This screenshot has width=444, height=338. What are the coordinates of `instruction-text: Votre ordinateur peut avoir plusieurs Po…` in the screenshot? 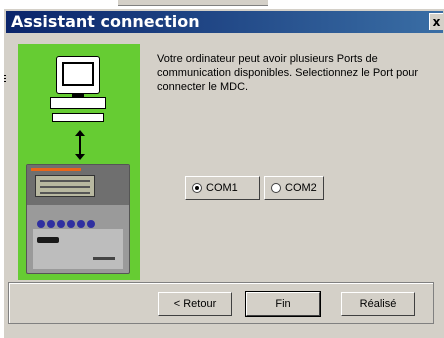 It's located at (288, 73).